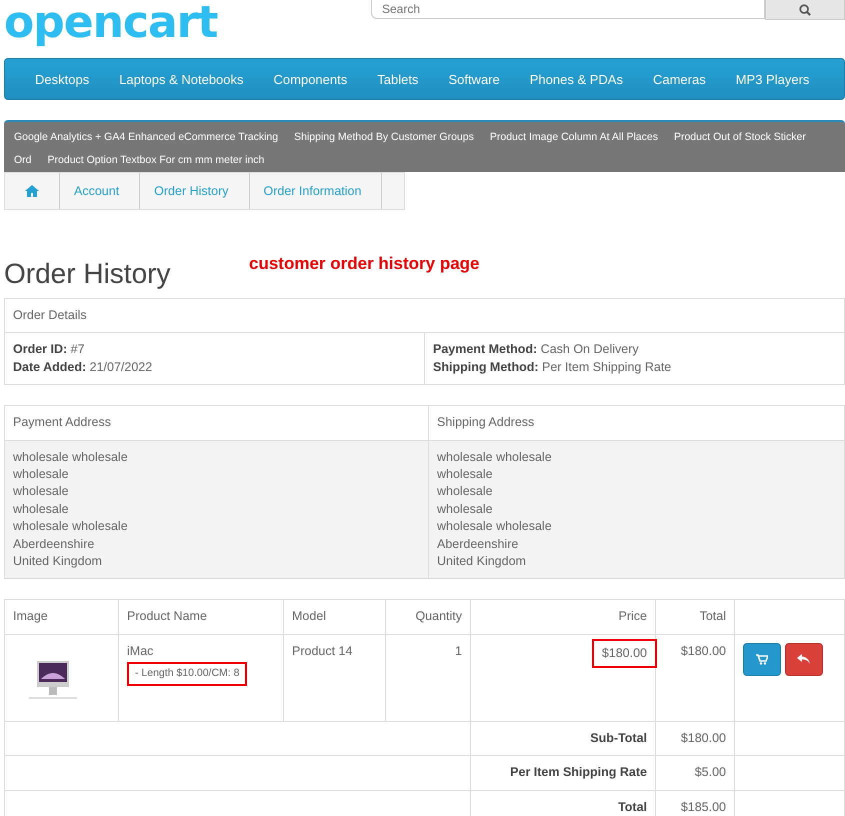 The width and height of the screenshot is (845, 816). Describe the element at coordinates (364, 264) in the screenshot. I see `annotation-text: customer order history page` at that location.